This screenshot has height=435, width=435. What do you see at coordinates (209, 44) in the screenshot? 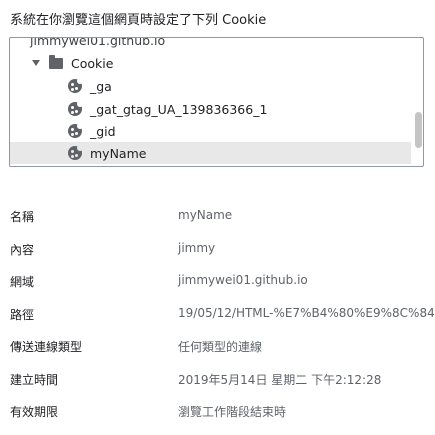
I see `tree-item-site: jimmywei01.github.io` at bounding box center [209, 44].